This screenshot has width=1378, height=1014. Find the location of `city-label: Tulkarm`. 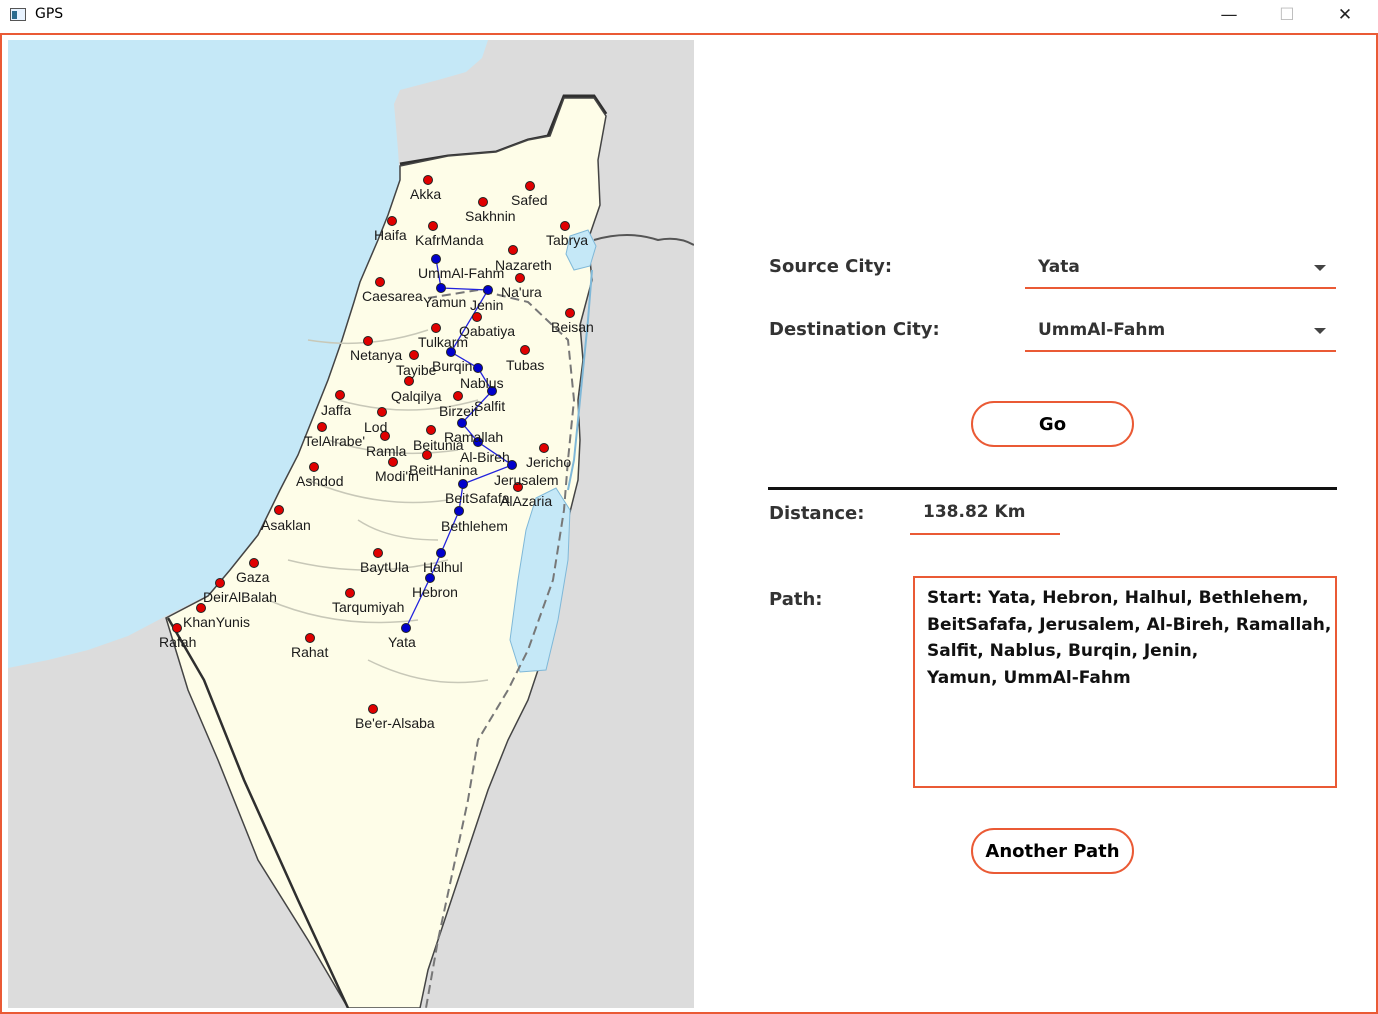

city-label: Tulkarm is located at coordinates (443, 342).